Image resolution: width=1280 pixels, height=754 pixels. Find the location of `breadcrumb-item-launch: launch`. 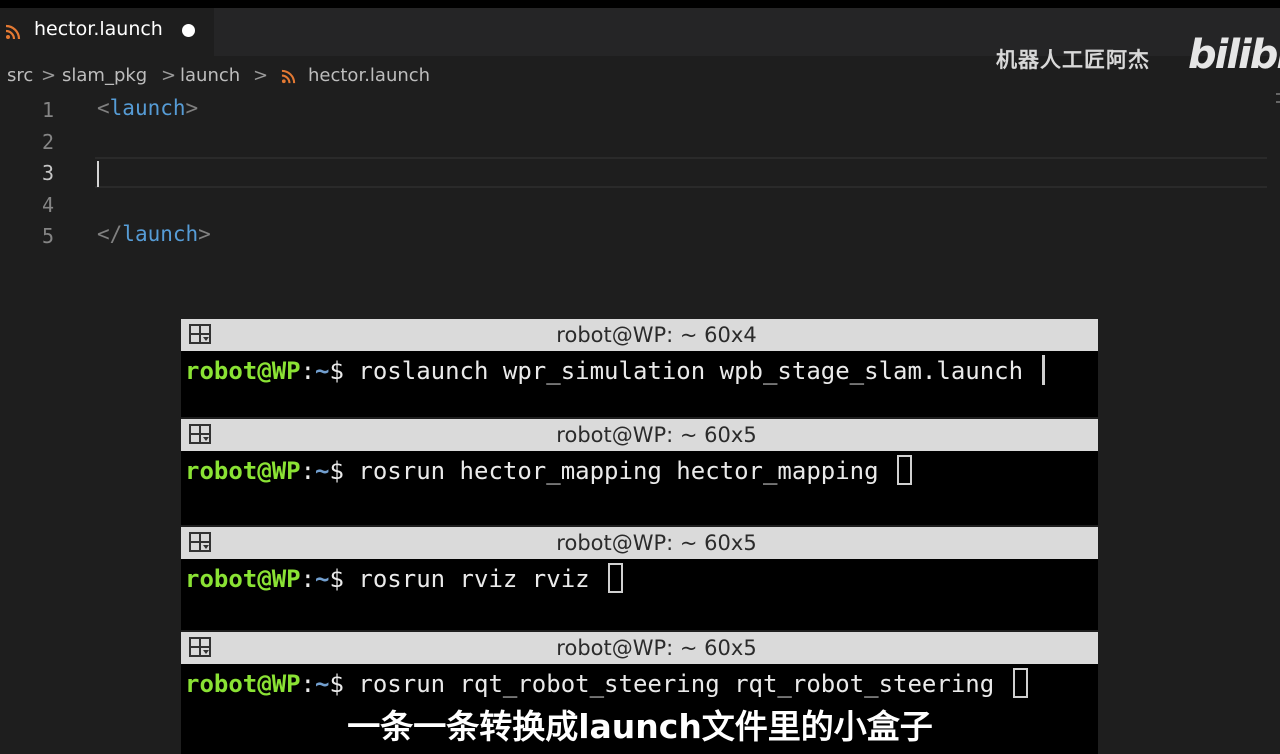

breadcrumb-item-launch: launch is located at coordinates (210, 75).